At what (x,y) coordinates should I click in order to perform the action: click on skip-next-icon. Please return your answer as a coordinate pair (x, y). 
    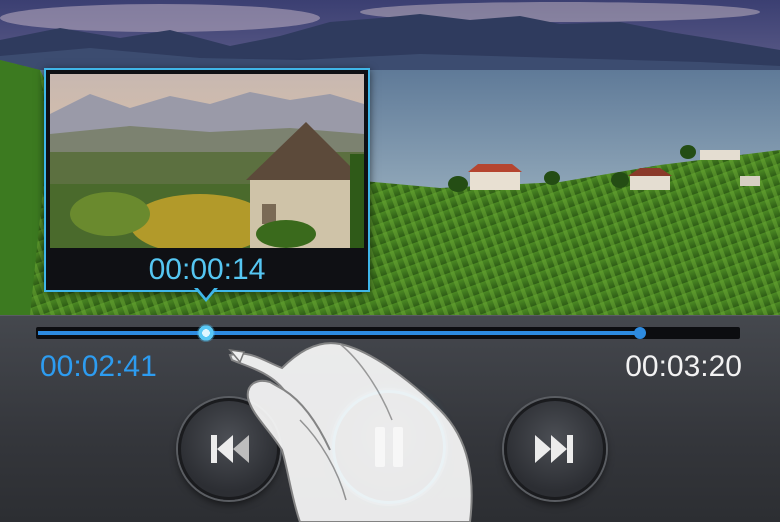
    Looking at the image, I should click on (554, 449).